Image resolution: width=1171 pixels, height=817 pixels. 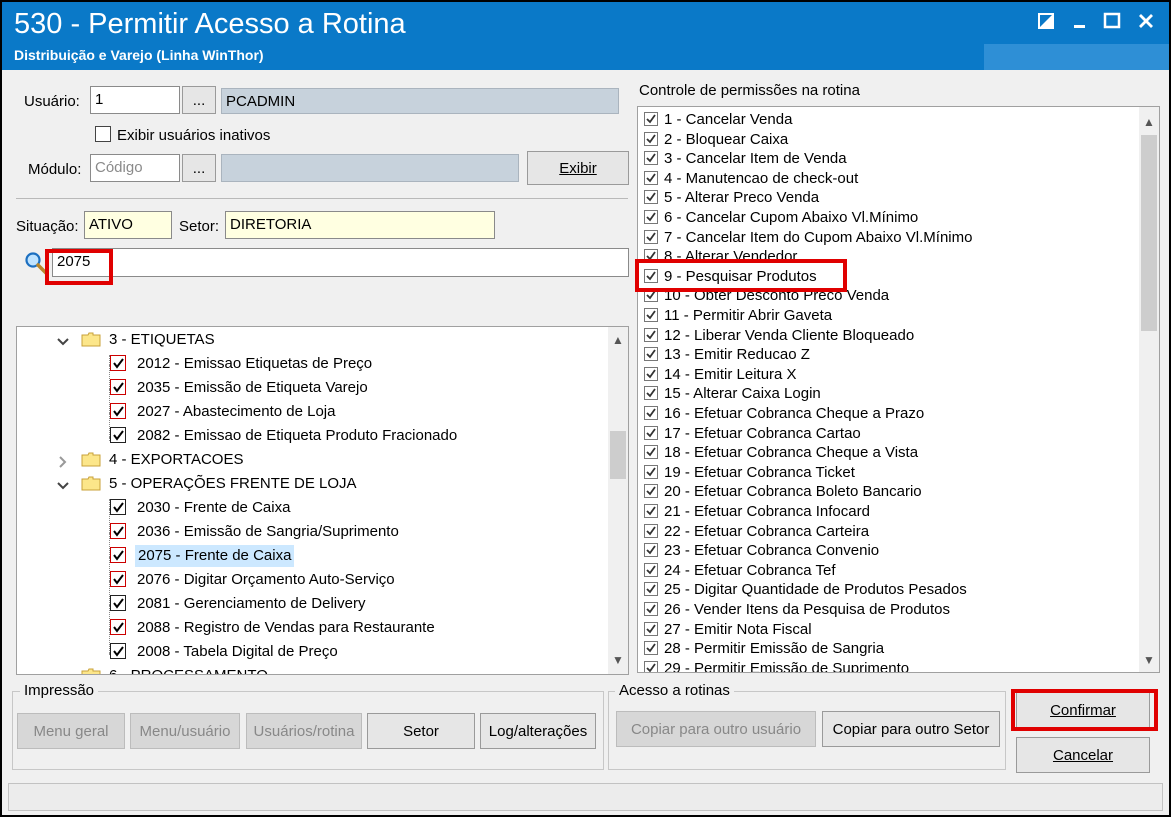 I want to click on permission-item: 14 - Emitir Leitura X, so click(x=720, y=375).